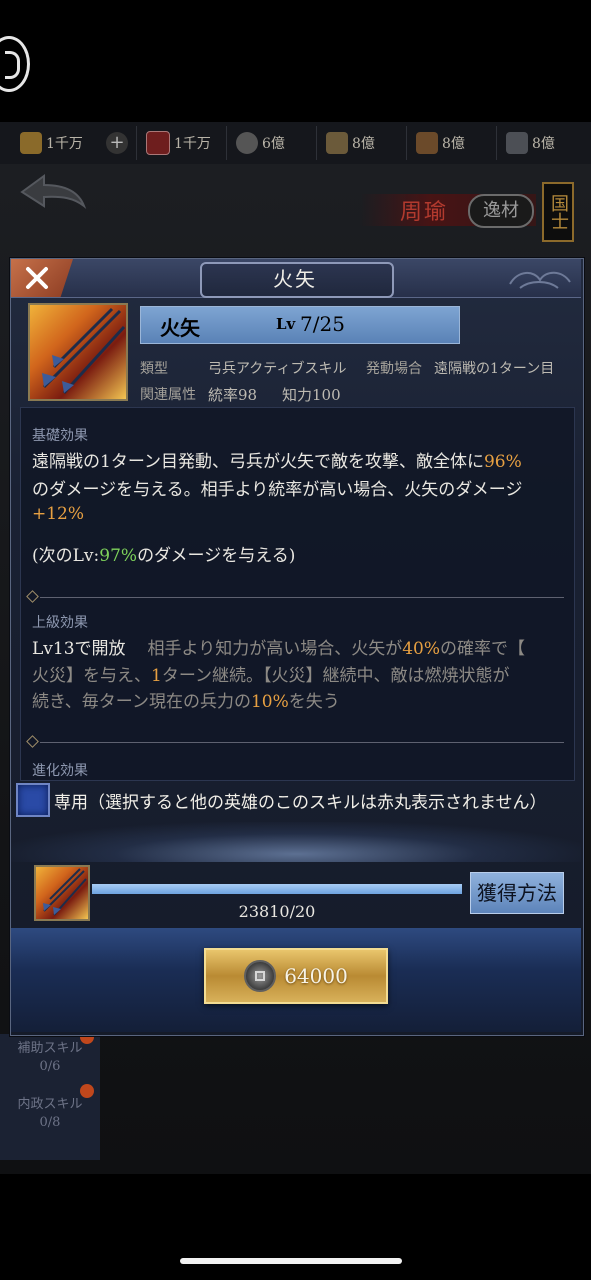 Image resolution: width=591 pixels, height=1280 pixels. Describe the element at coordinates (277, 911) in the screenshot. I see `progress-count: 23810/20` at that location.